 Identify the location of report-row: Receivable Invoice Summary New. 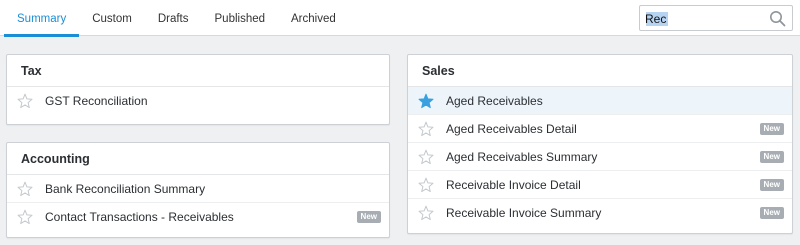
(600, 213).